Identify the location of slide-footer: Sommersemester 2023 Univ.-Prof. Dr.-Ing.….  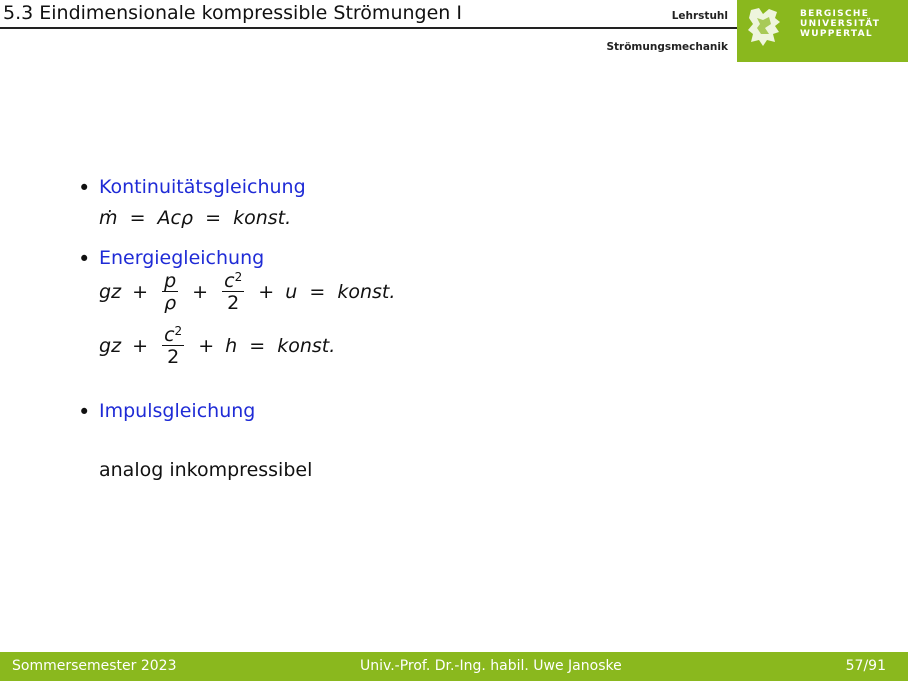
(454, 666).